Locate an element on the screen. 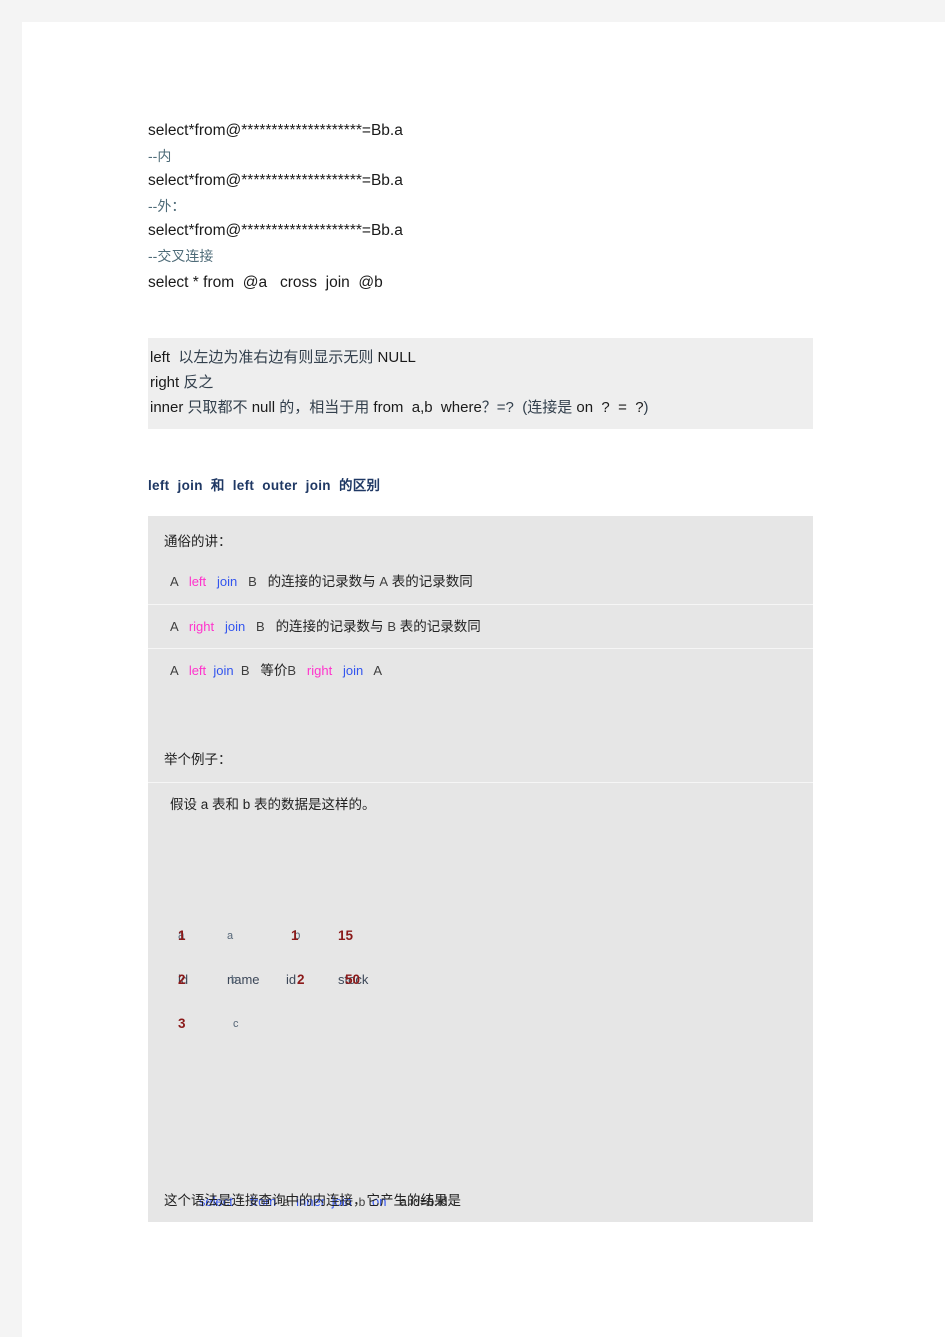 The height and width of the screenshot is (1337, 945). sql-cross-join-line: select * from @a cross join @b is located at coordinates (265, 282).